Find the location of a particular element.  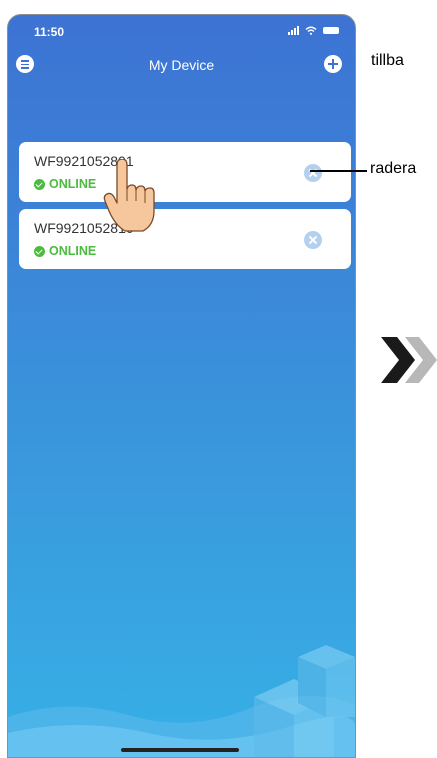

next-chevron-icon is located at coordinates (409, 360).